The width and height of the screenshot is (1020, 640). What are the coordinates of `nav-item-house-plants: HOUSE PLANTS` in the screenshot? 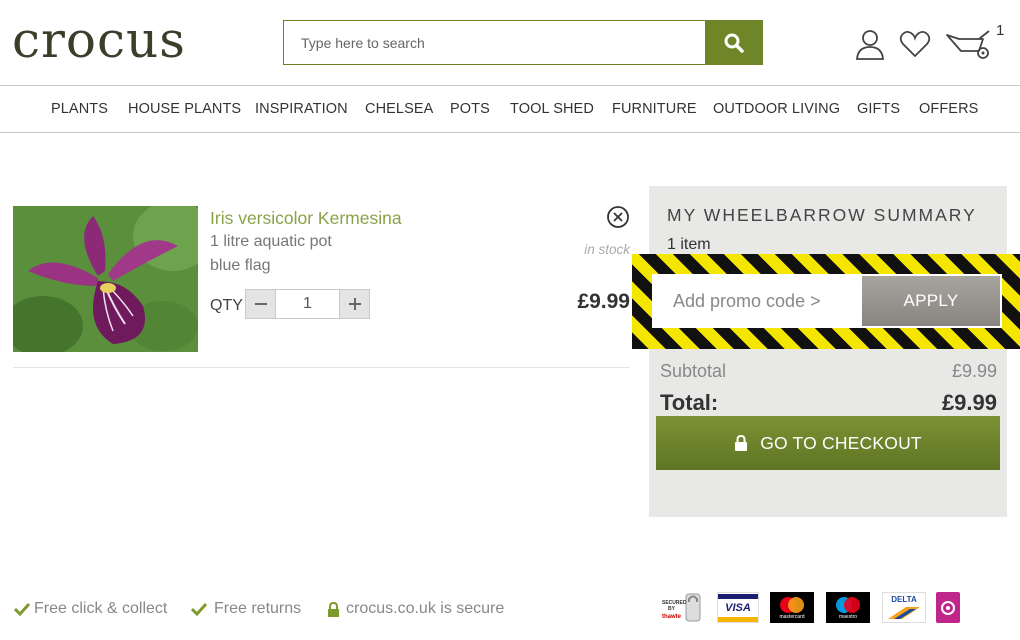 It's located at (184, 109).